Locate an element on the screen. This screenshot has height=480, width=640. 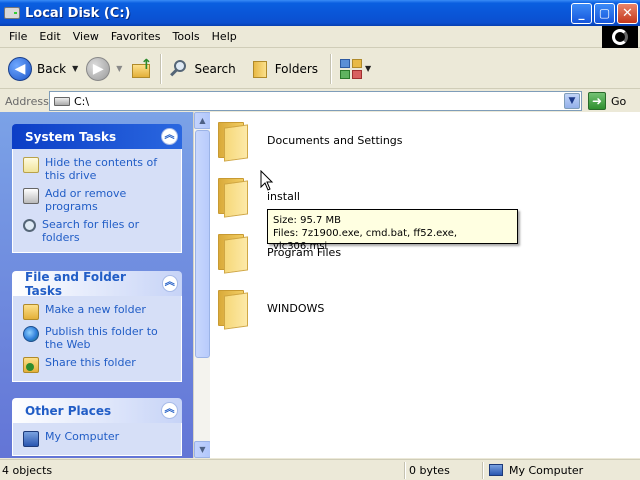
address-input: C:\ ▼ is located at coordinates (315, 101).